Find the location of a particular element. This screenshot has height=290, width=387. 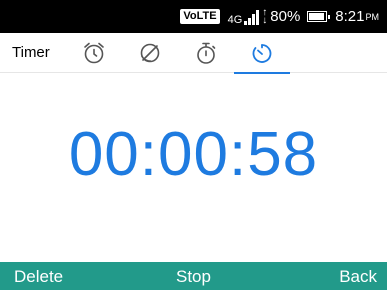

clock-ampm: PM is located at coordinates (372, 16).